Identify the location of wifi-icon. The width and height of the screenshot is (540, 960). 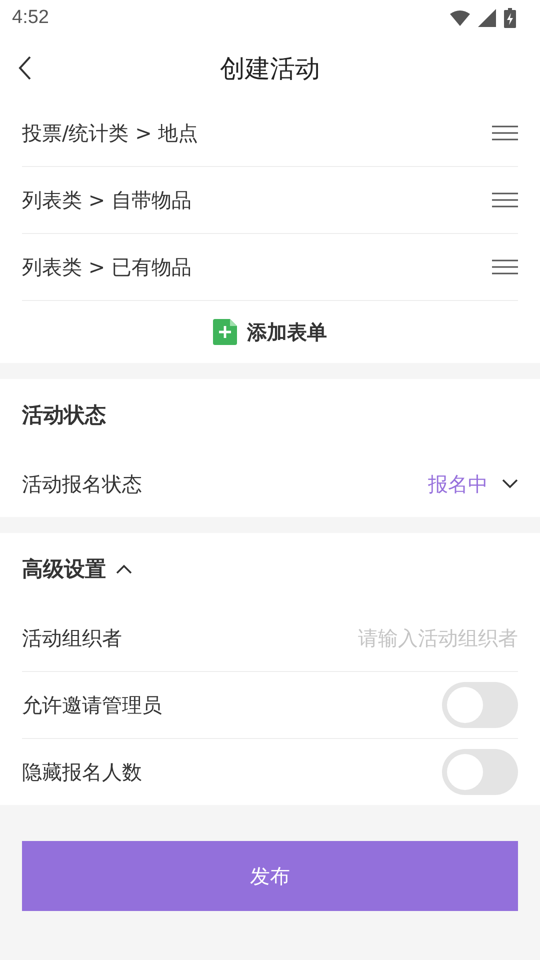
(460, 18).